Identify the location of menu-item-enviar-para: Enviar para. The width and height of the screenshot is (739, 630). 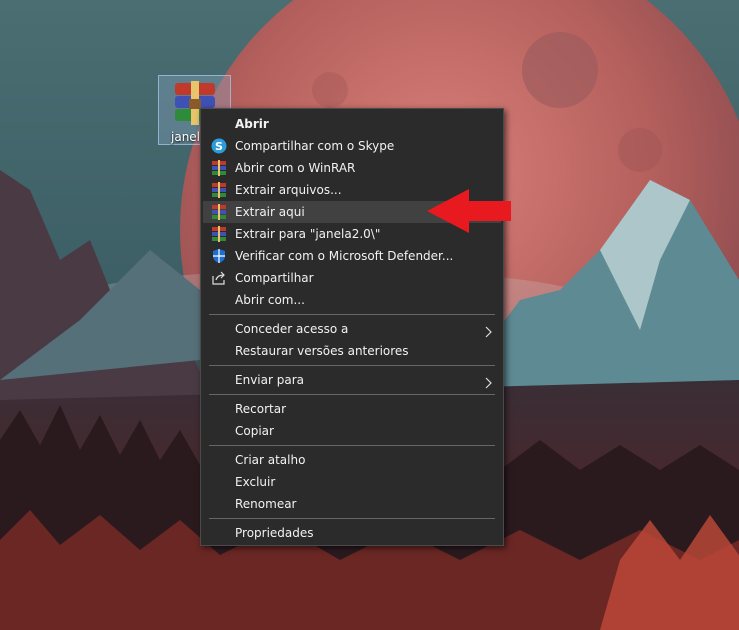
(352, 380).